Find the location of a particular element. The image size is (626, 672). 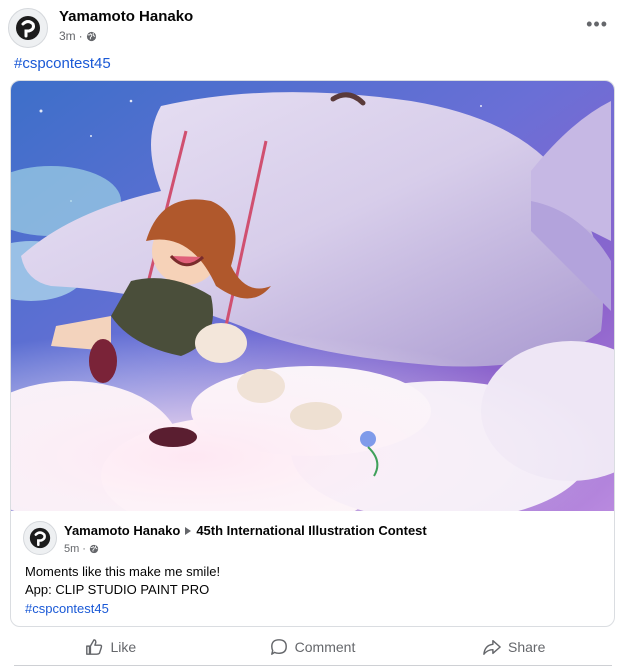

like-label: Like is located at coordinates (123, 647).